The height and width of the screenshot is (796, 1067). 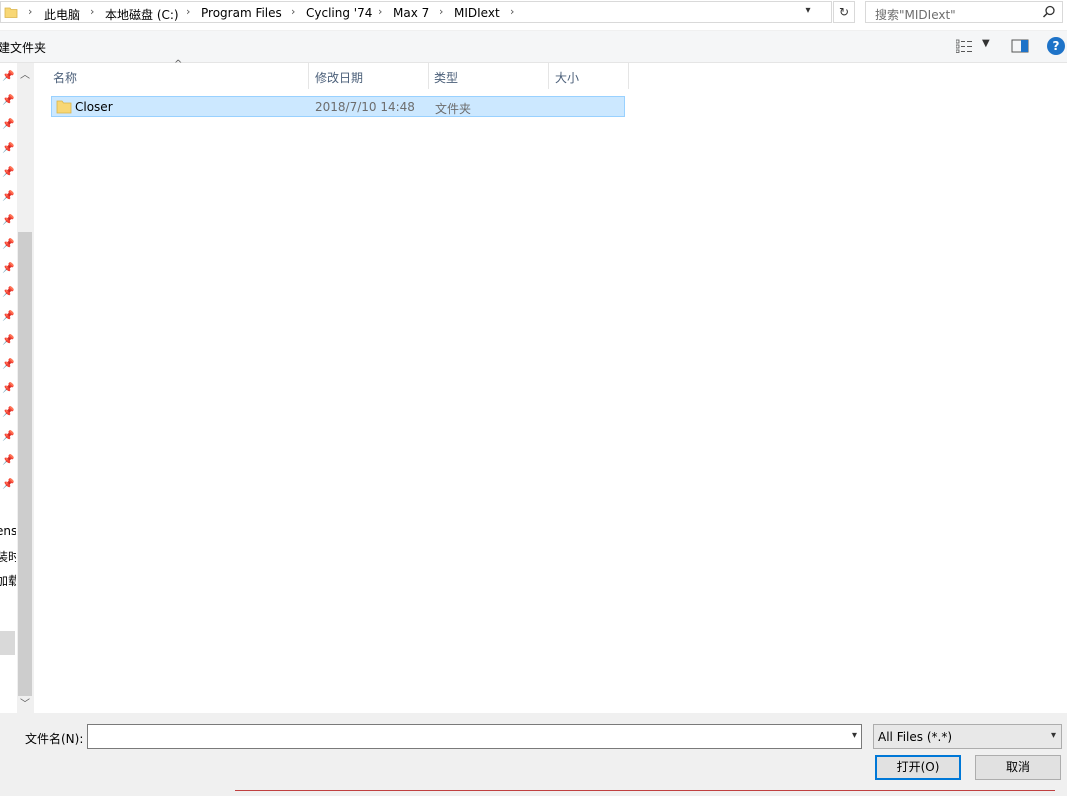 What do you see at coordinates (986, 43) in the screenshot?
I see `chevron-down-icon: ▼` at bounding box center [986, 43].